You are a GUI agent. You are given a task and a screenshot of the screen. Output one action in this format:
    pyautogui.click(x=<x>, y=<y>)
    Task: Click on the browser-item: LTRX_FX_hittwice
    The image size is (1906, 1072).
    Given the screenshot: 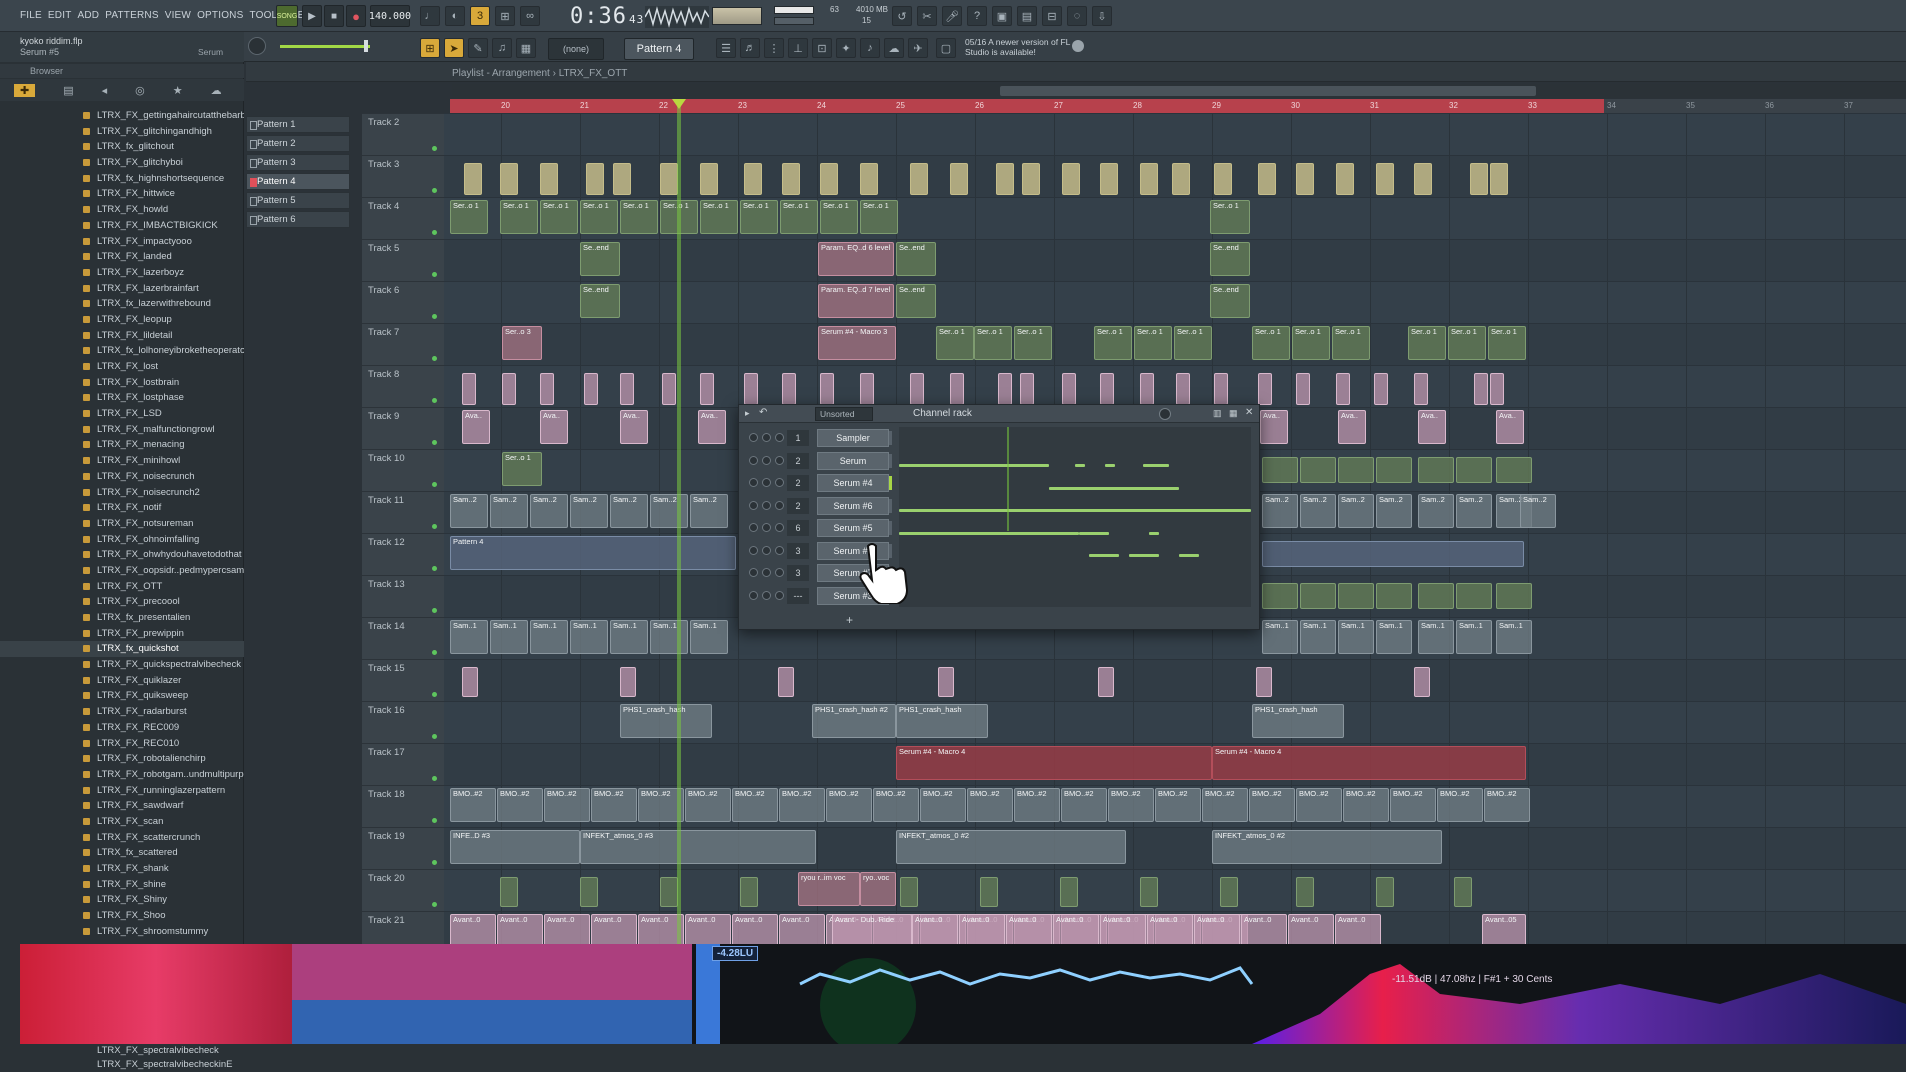 What is the action you would take?
    pyautogui.click(x=122, y=194)
    